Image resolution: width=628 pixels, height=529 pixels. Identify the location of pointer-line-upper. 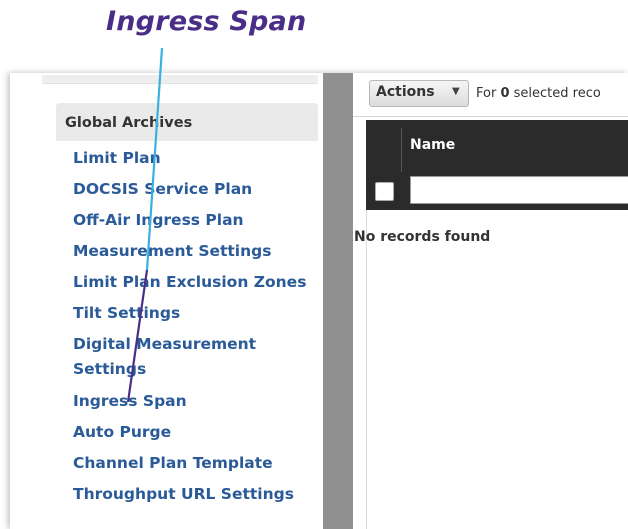
(154, 159).